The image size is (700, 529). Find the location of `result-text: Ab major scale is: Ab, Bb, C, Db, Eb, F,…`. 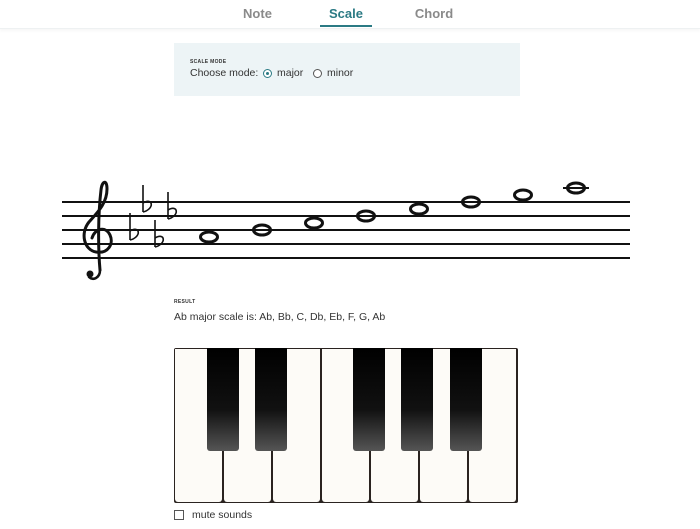

result-text: Ab major scale is: Ab, Bb, C, Db, Eb, F,… is located at coordinates (280, 317).